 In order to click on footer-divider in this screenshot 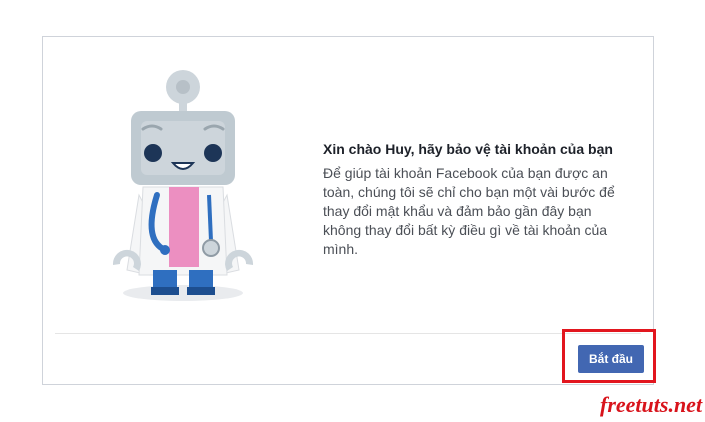, I will do `click(348, 333)`.